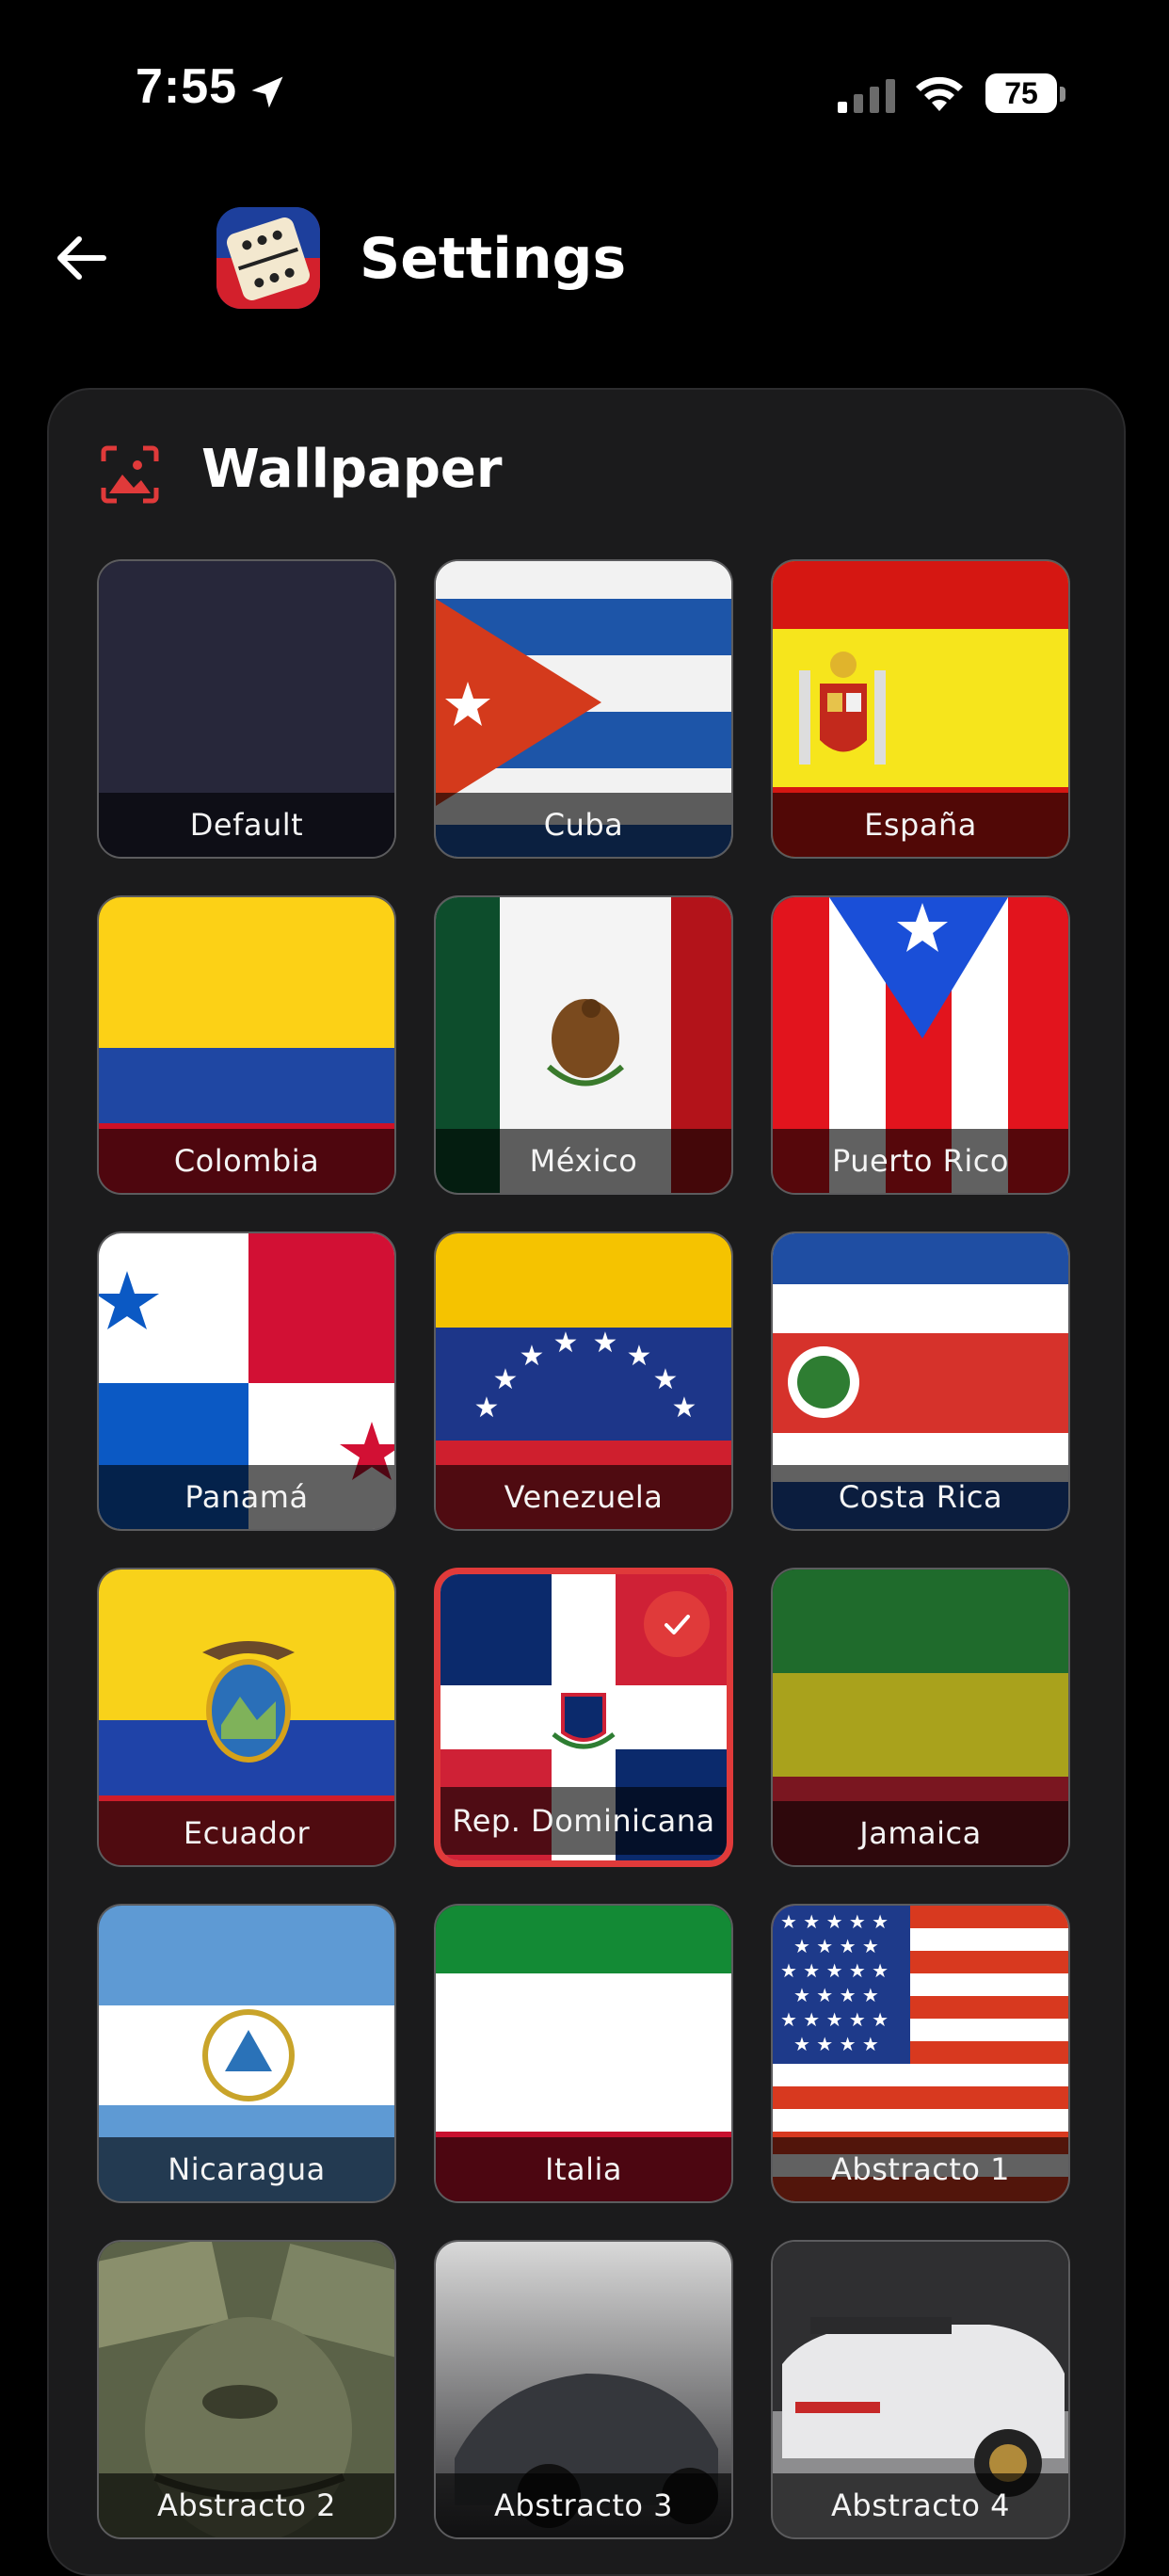 Image resolution: width=1169 pixels, height=2576 pixels. What do you see at coordinates (246, 2169) in the screenshot?
I see `wallpaper-label: Nicaragua` at bounding box center [246, 2169].